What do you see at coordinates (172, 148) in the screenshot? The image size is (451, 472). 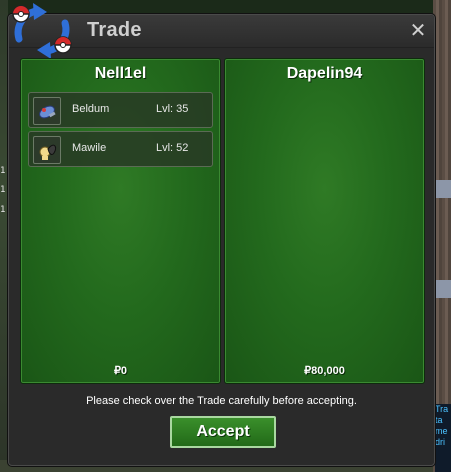 I see `item-level: Lvl: 52` at bounding box center [172, 148].